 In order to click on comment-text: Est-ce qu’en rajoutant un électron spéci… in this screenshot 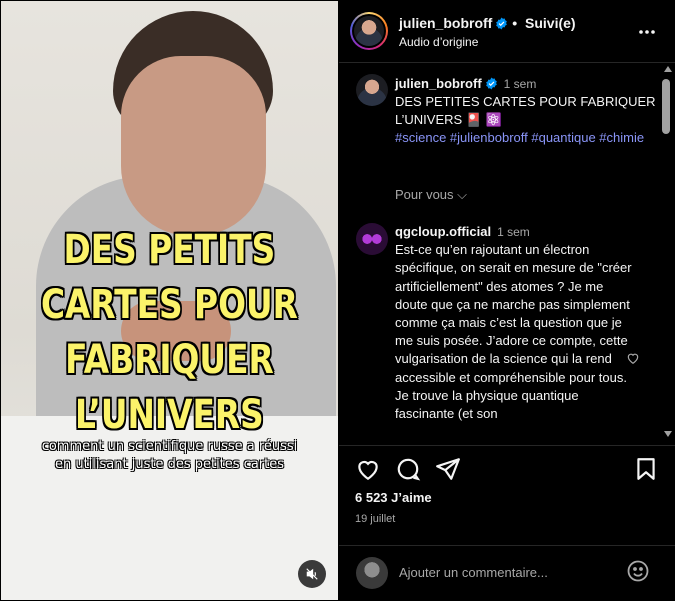, I will do `click(513, 332)`.